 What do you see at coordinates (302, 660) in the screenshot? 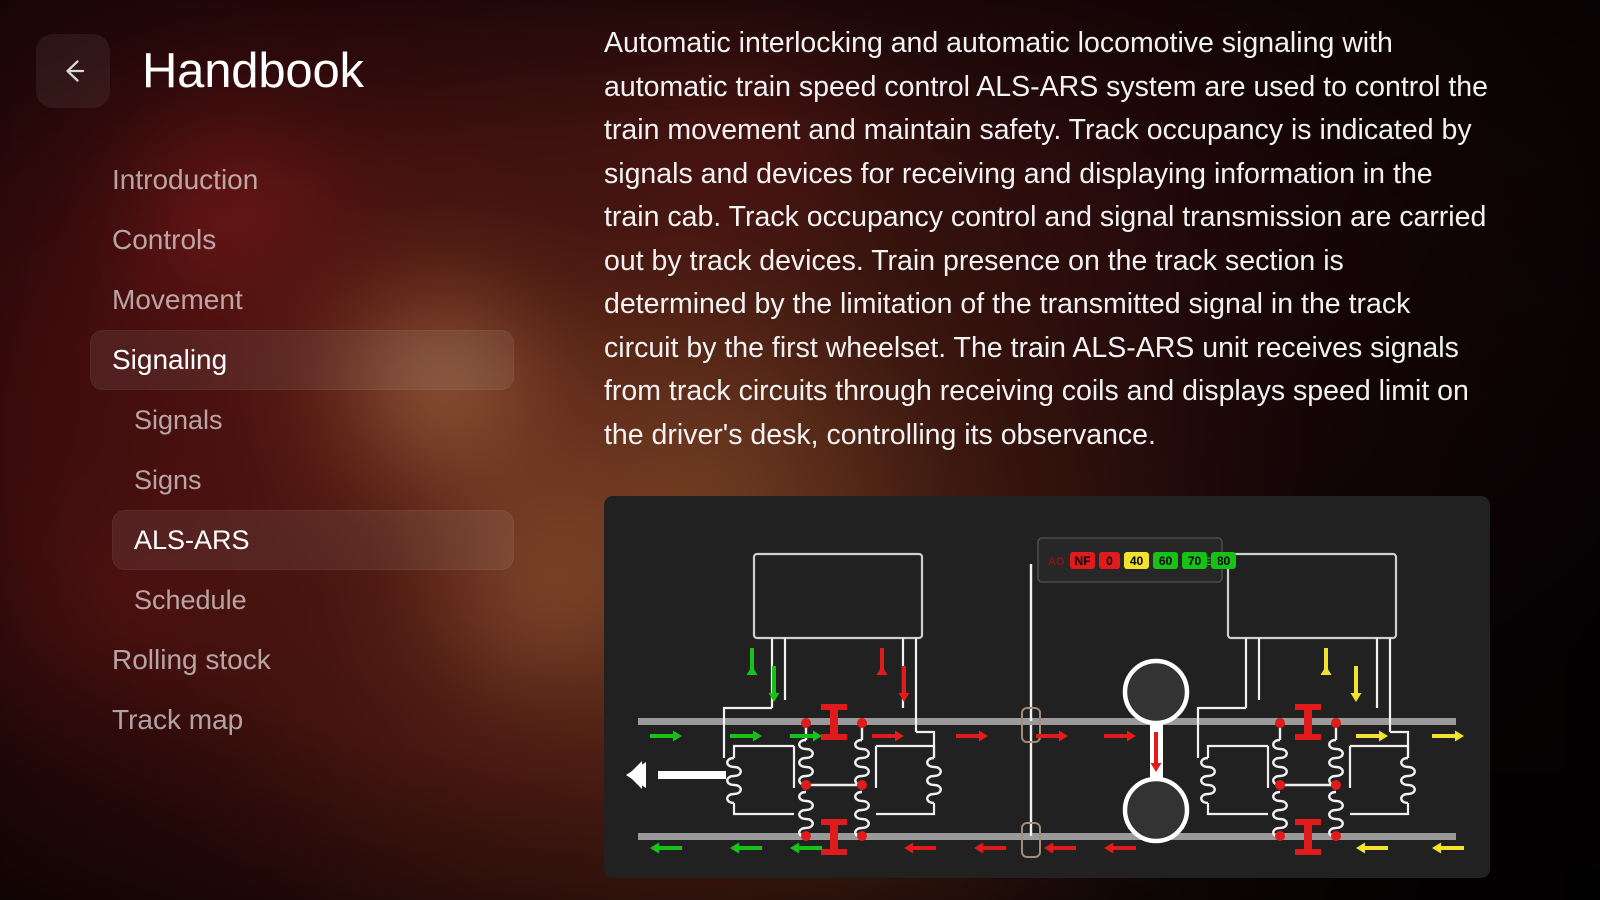
I see `sidebar-item-rolling-stock: Rolling stock` at bounding box center [302, 660].